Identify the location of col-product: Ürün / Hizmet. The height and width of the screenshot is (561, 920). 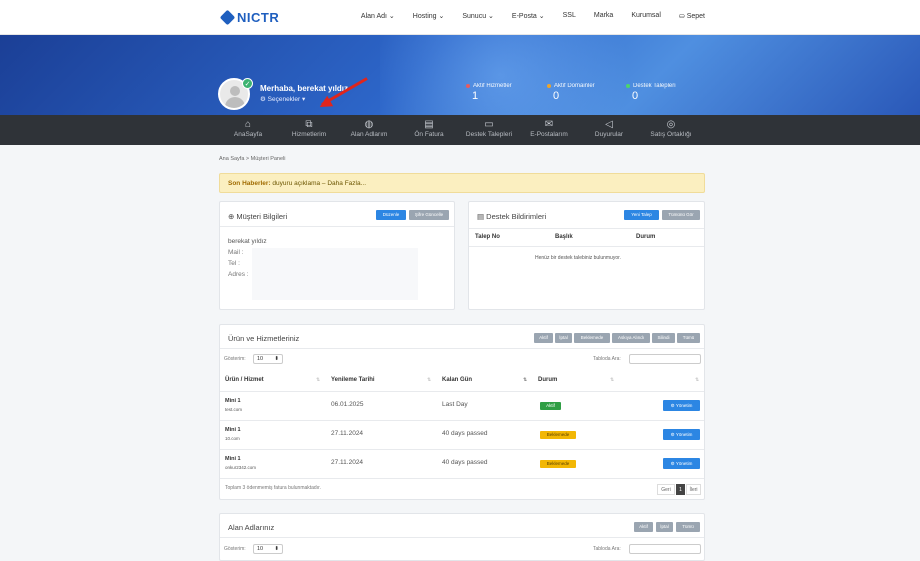
(244, 380).